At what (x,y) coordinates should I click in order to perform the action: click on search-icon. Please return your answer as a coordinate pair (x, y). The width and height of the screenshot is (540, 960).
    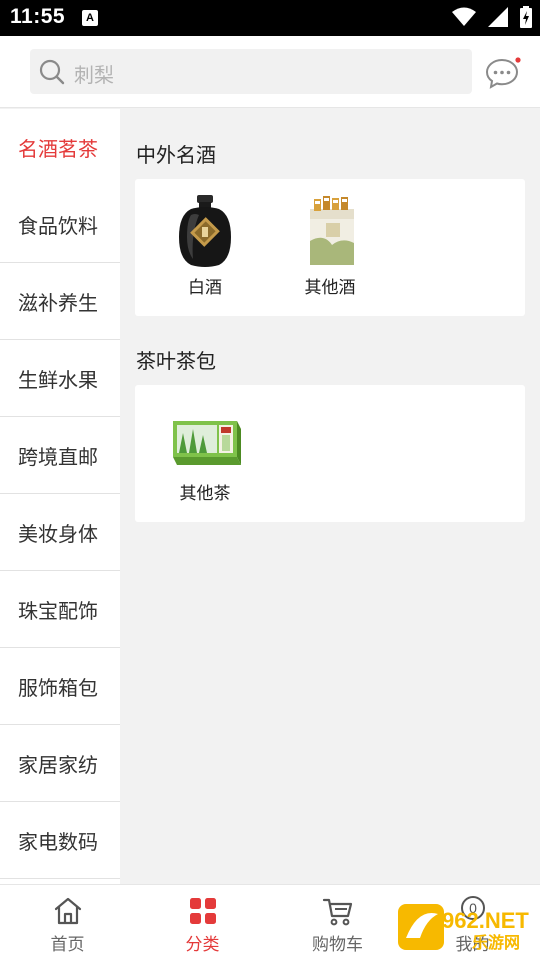
    Looking at the image, I should click on (52, 72).